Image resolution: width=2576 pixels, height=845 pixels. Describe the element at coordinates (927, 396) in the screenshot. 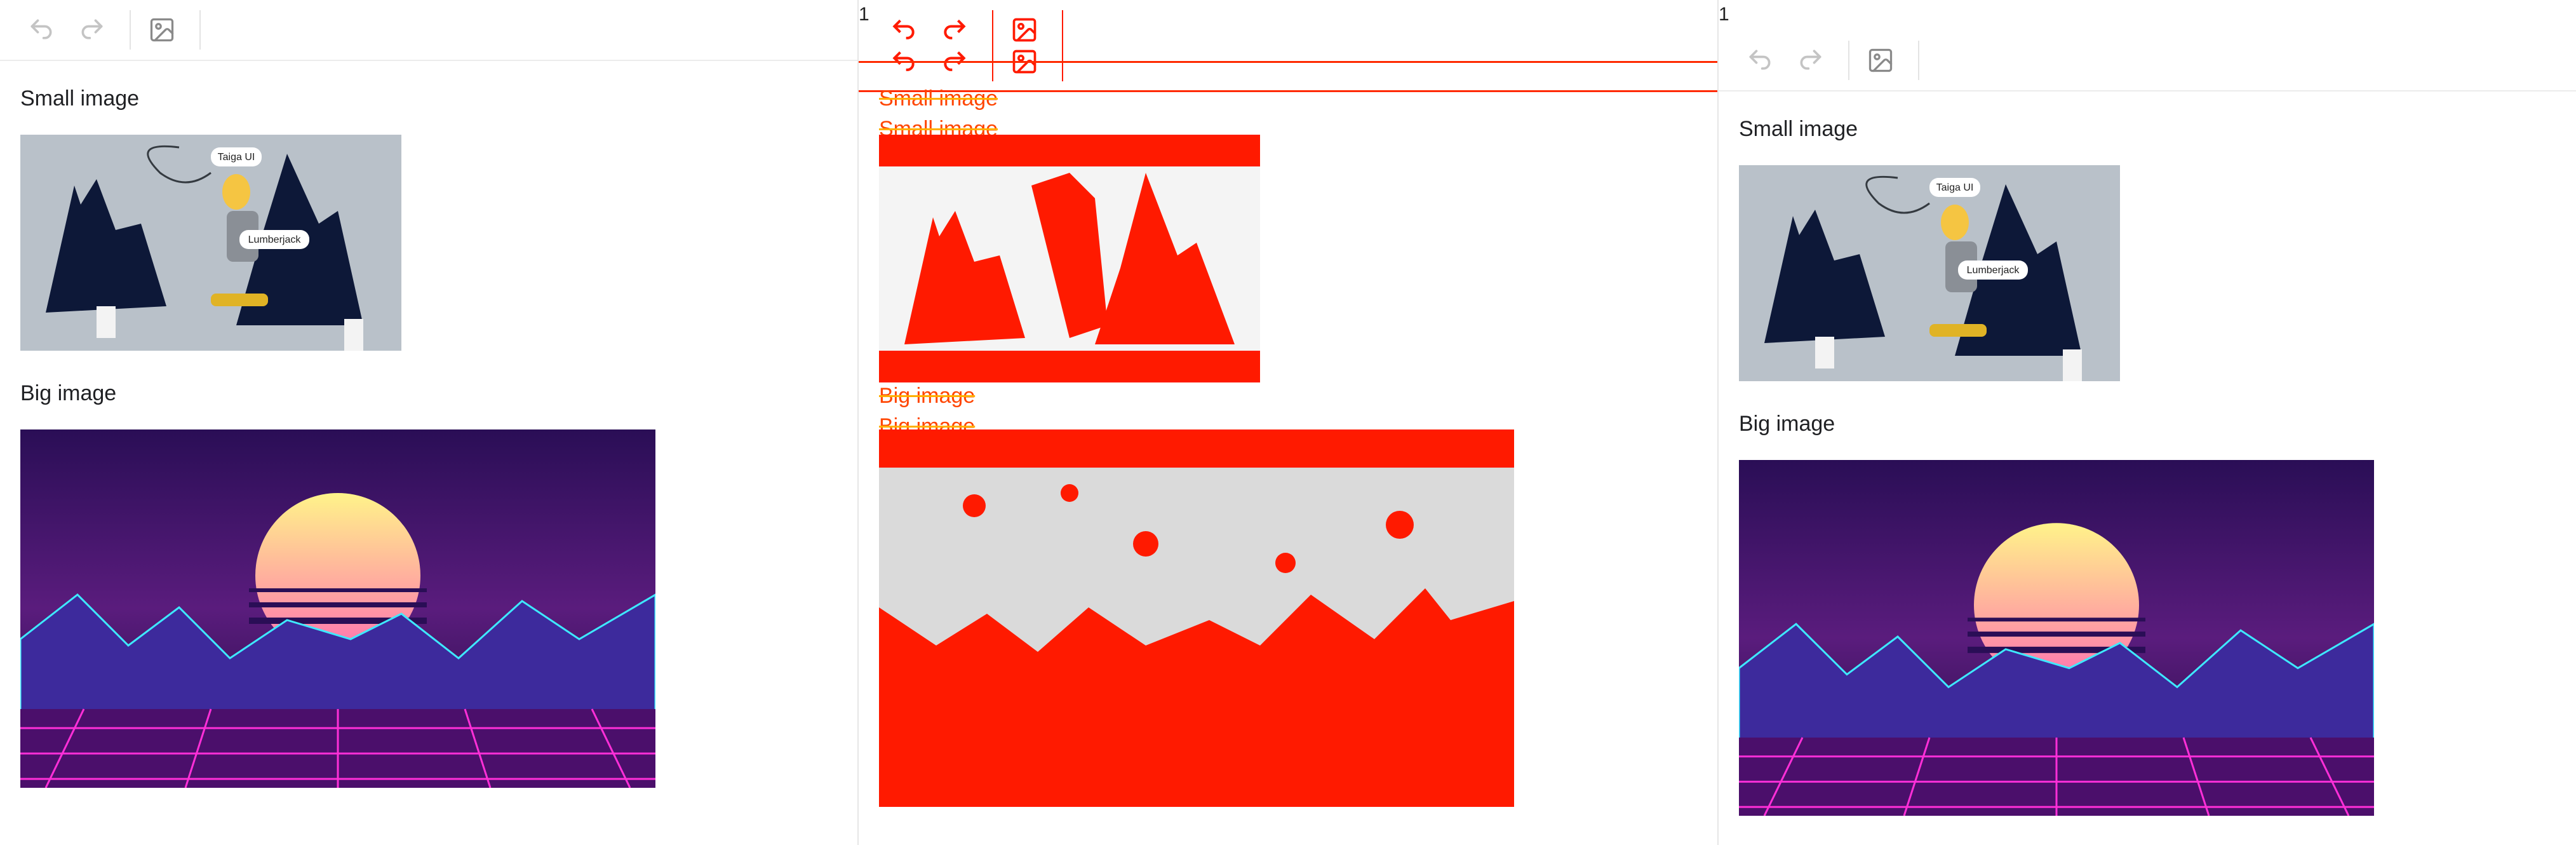

I see `diff-big-label: Big image` at that location.